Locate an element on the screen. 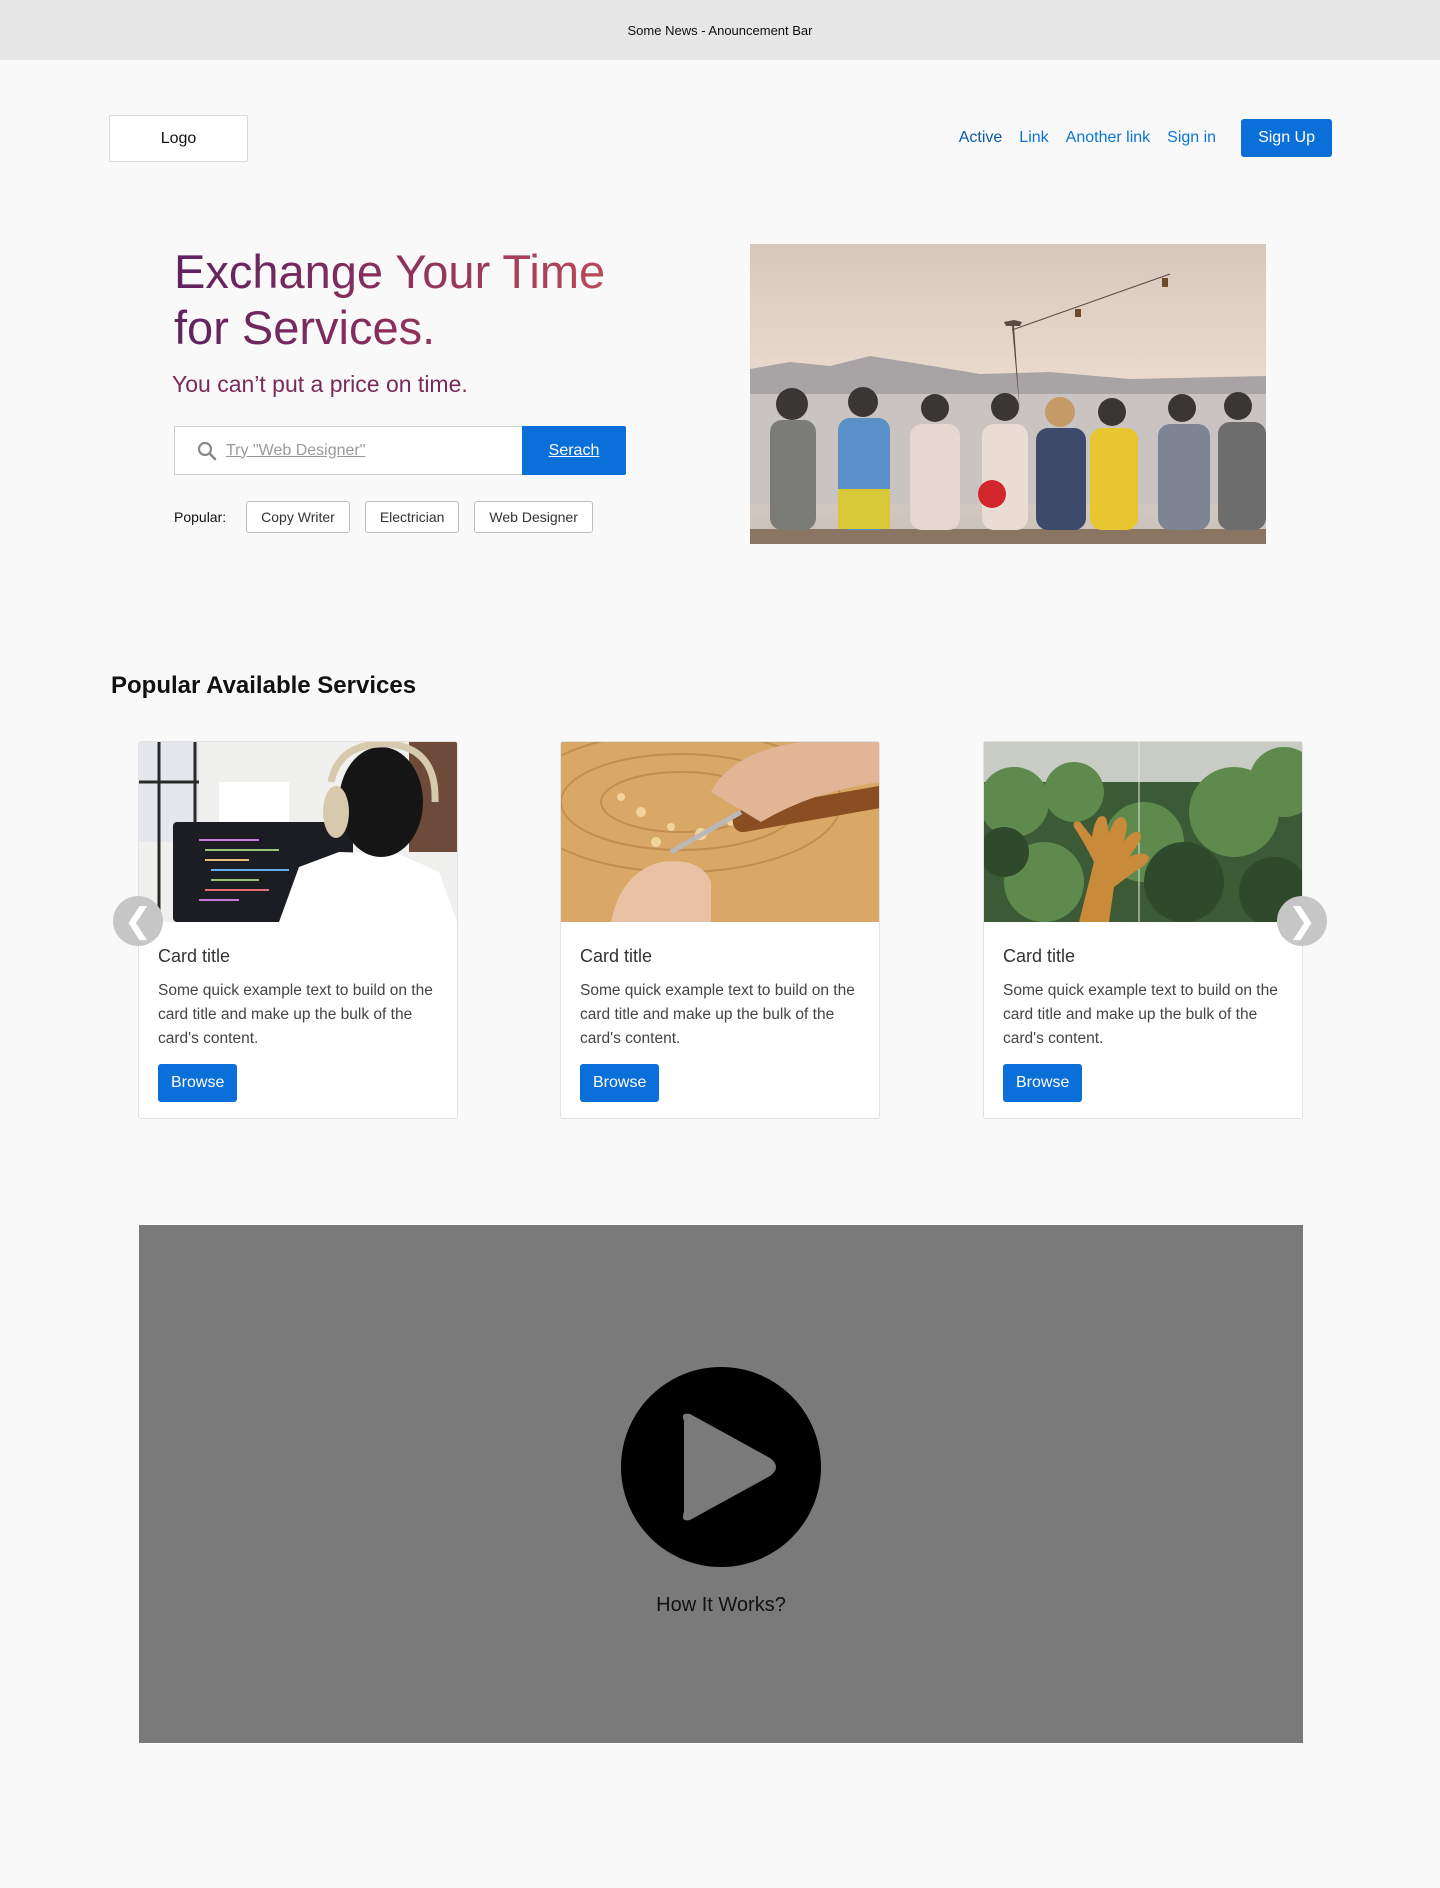  popular-tag-electrician: Electrician is located at coordinates (412, 517).